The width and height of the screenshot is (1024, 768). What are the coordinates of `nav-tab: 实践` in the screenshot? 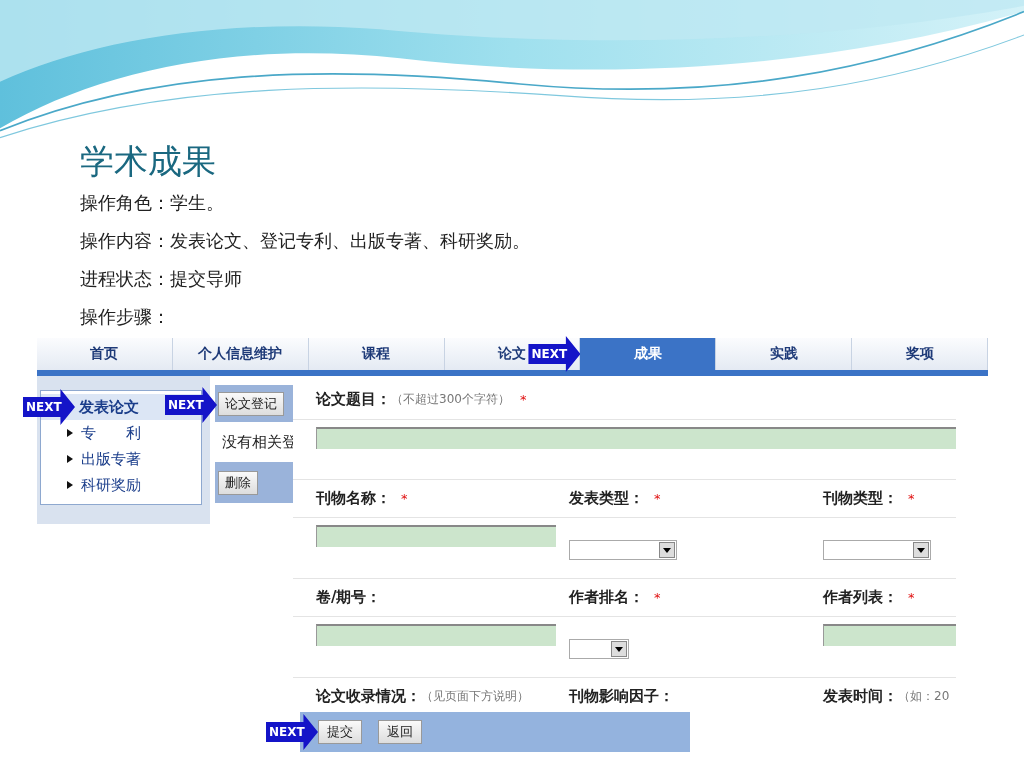 It's located at (784, 354).